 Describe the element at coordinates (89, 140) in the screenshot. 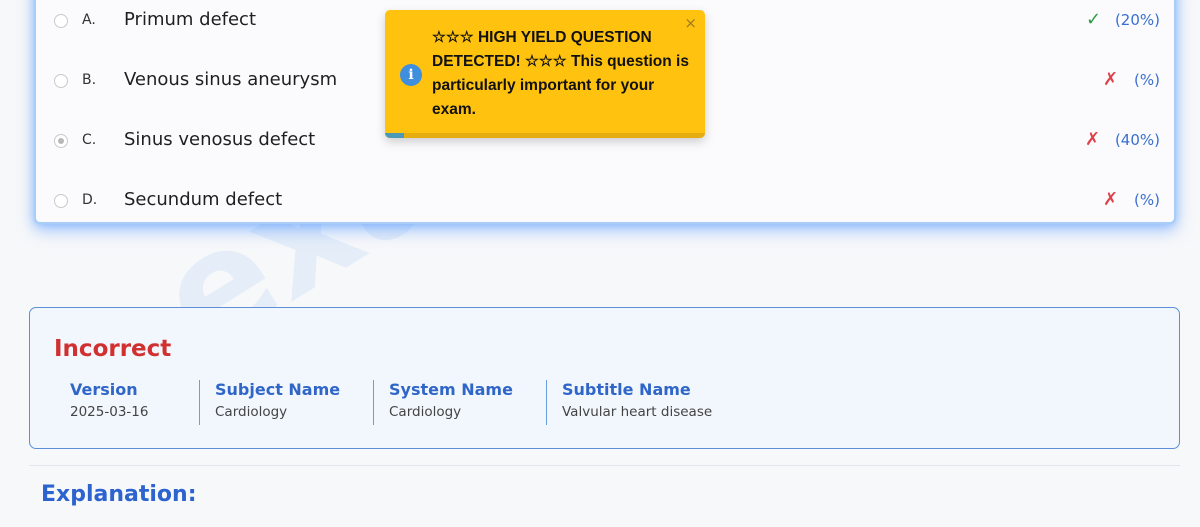

I see `option-letter: C.` at that location.